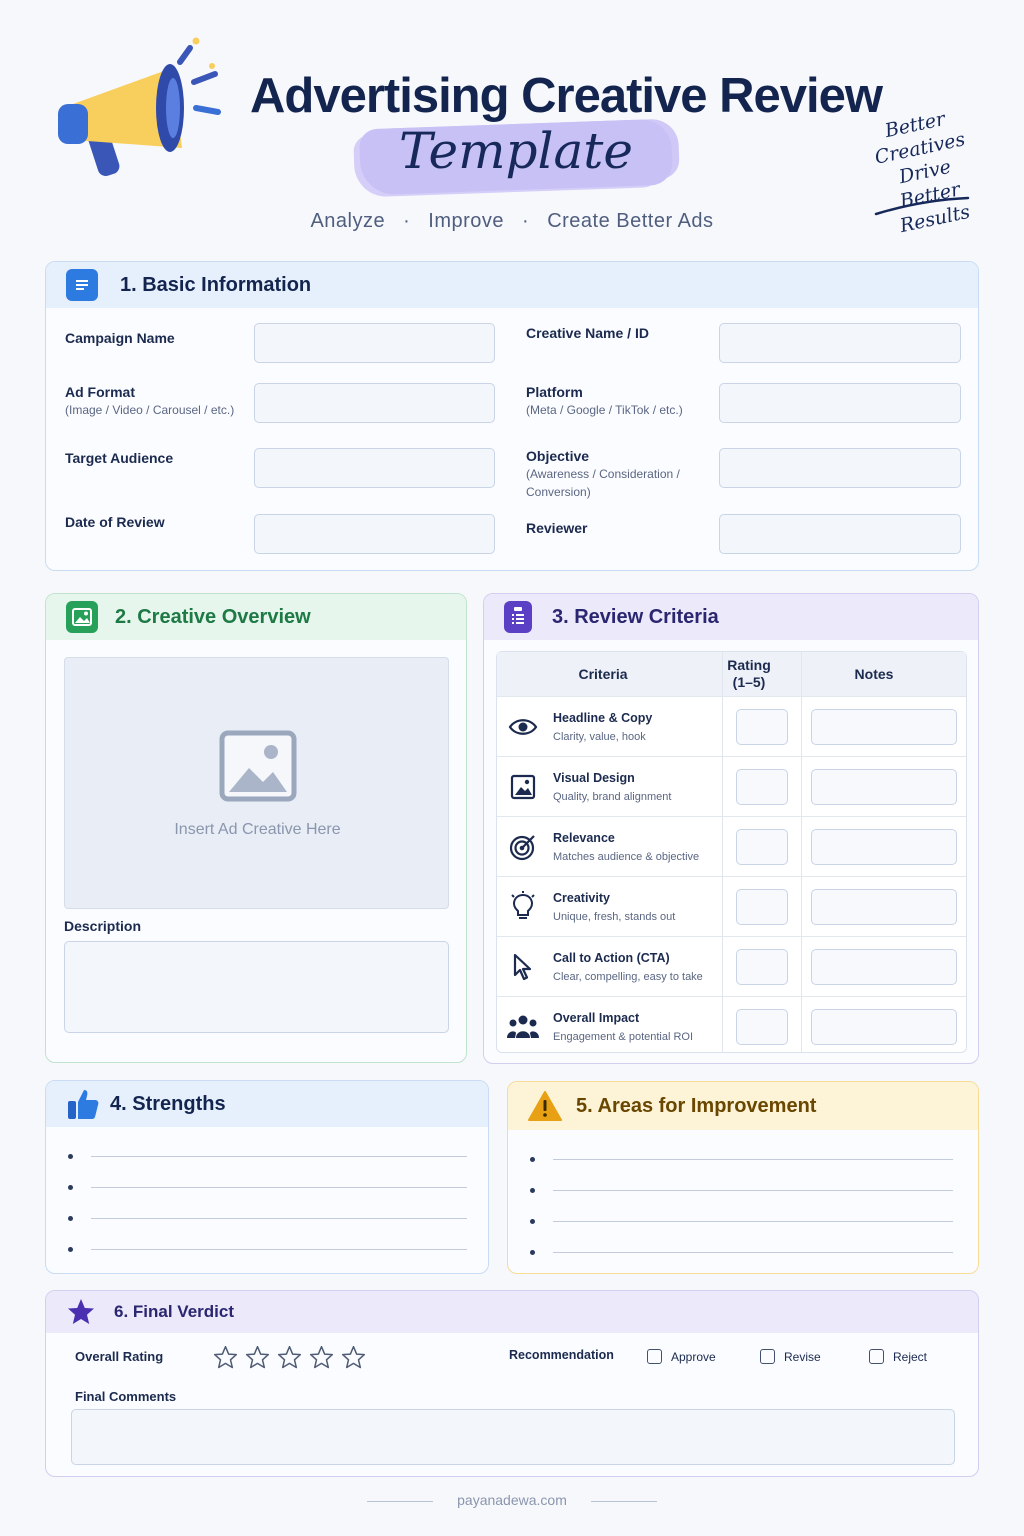 The height and width of the screenshot is (1536, 1024). I want to click on date-of-review-label-group: Date of Review, so click(115, 522).